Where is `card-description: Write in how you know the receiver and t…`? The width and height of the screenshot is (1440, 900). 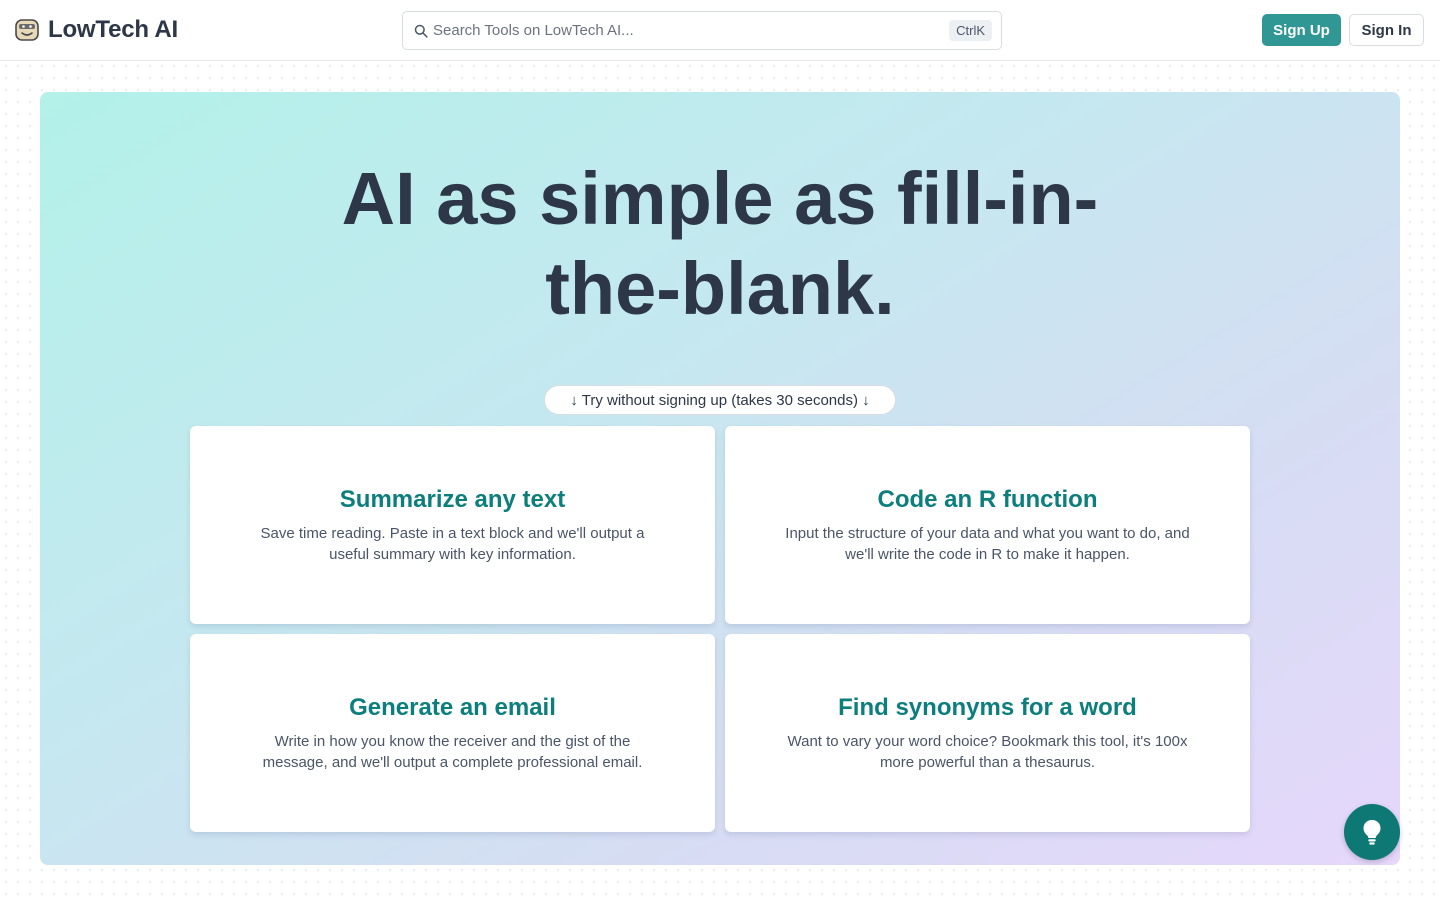
card-description: Write in how you know the receiver and t… is located at coordinates (452, 751).